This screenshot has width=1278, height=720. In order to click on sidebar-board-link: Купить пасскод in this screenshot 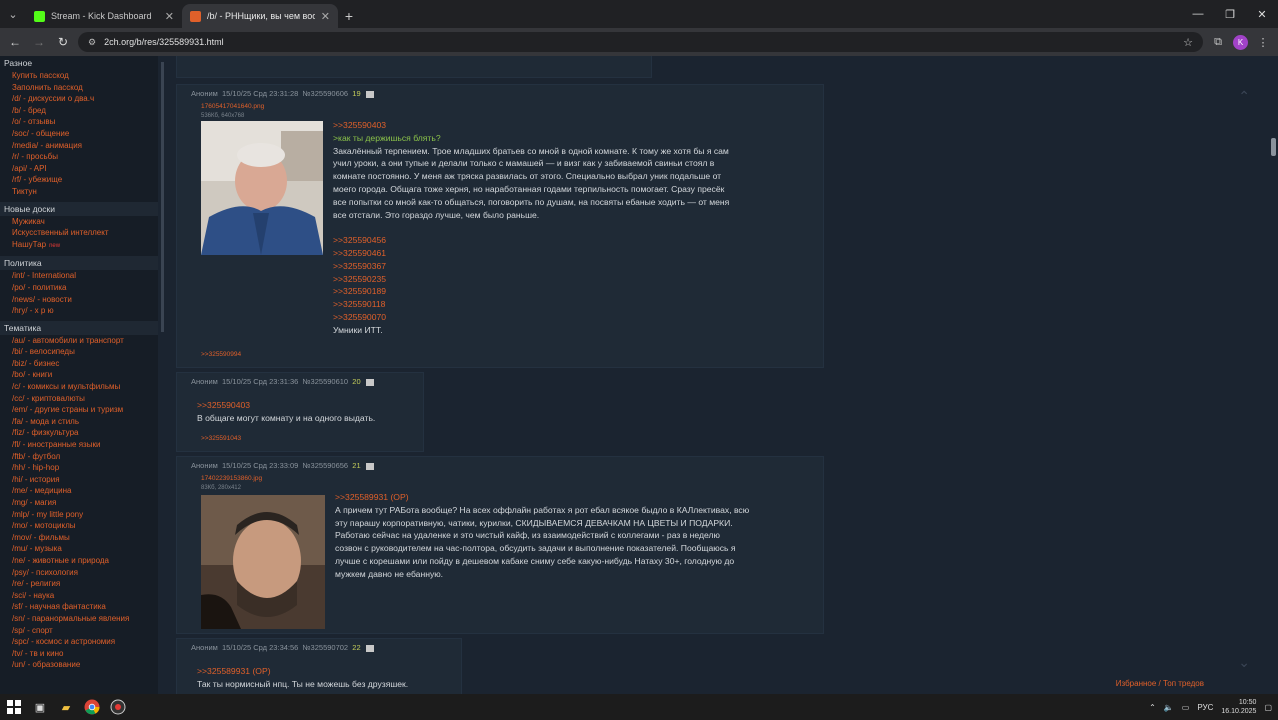, I will do `click(79, 76)`.